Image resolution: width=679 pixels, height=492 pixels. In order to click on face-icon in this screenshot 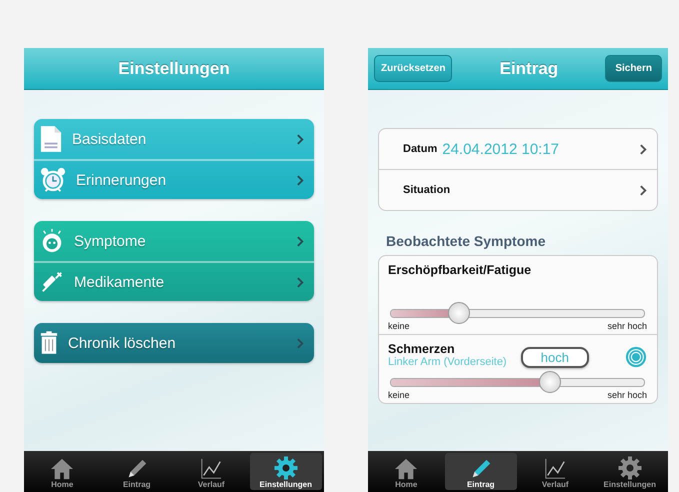, I will do `click(52, 241)`.